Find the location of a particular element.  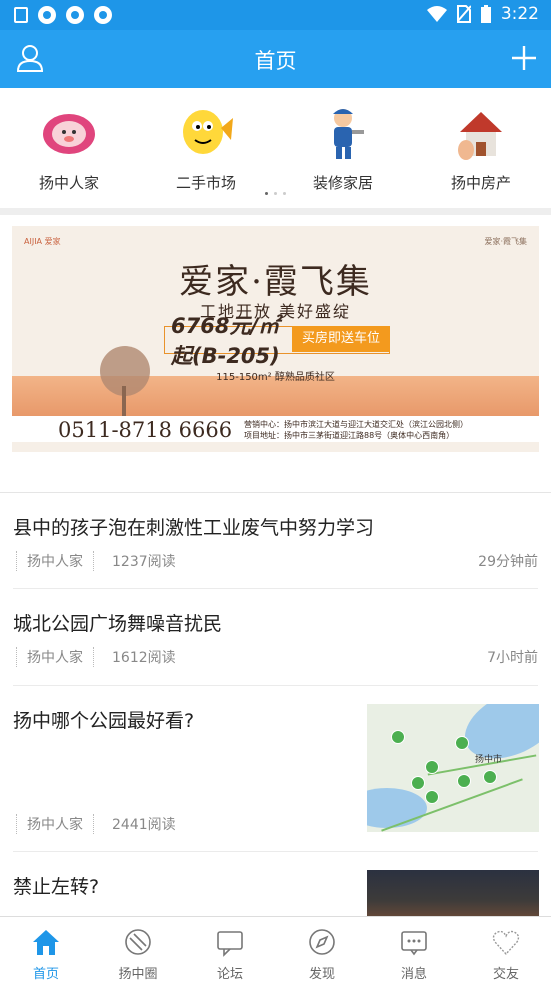

photo-thumbnail is located at coordinates (453, 893).